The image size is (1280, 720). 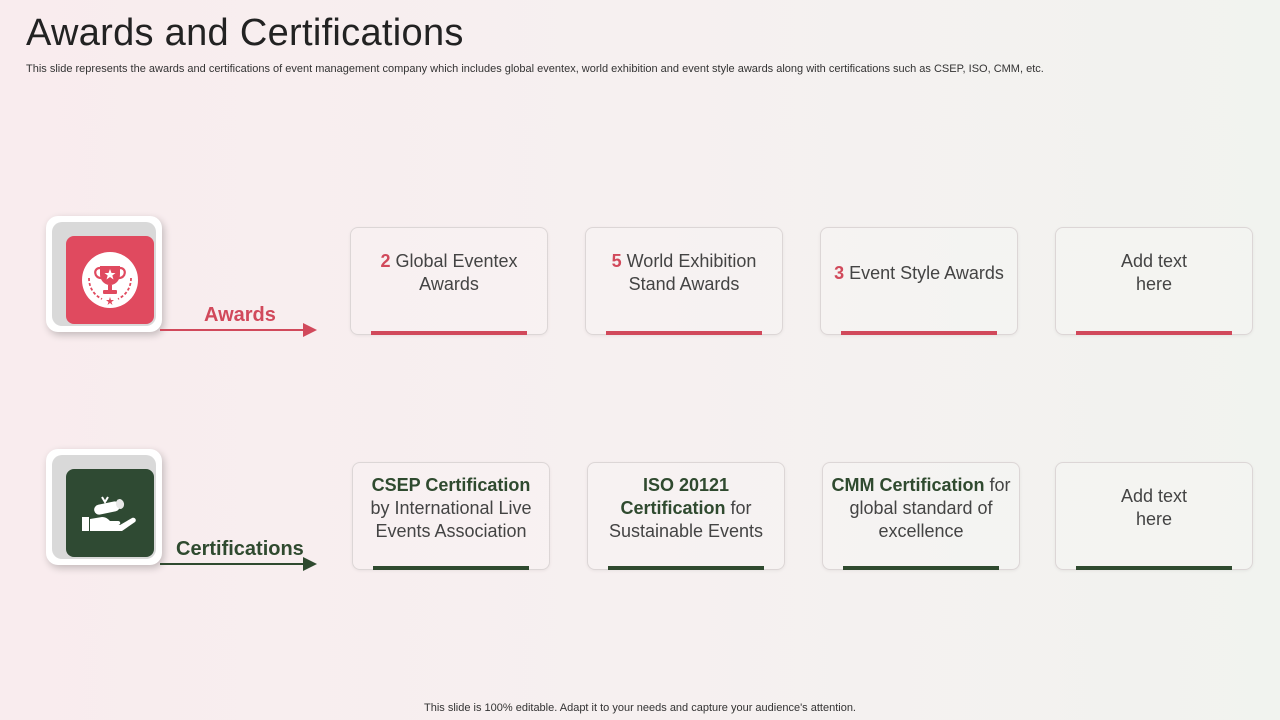 What do you see at coordinates (919, 333) in the screenshot?
I see `award-card-3-bar` at bounding box center [919, 333].